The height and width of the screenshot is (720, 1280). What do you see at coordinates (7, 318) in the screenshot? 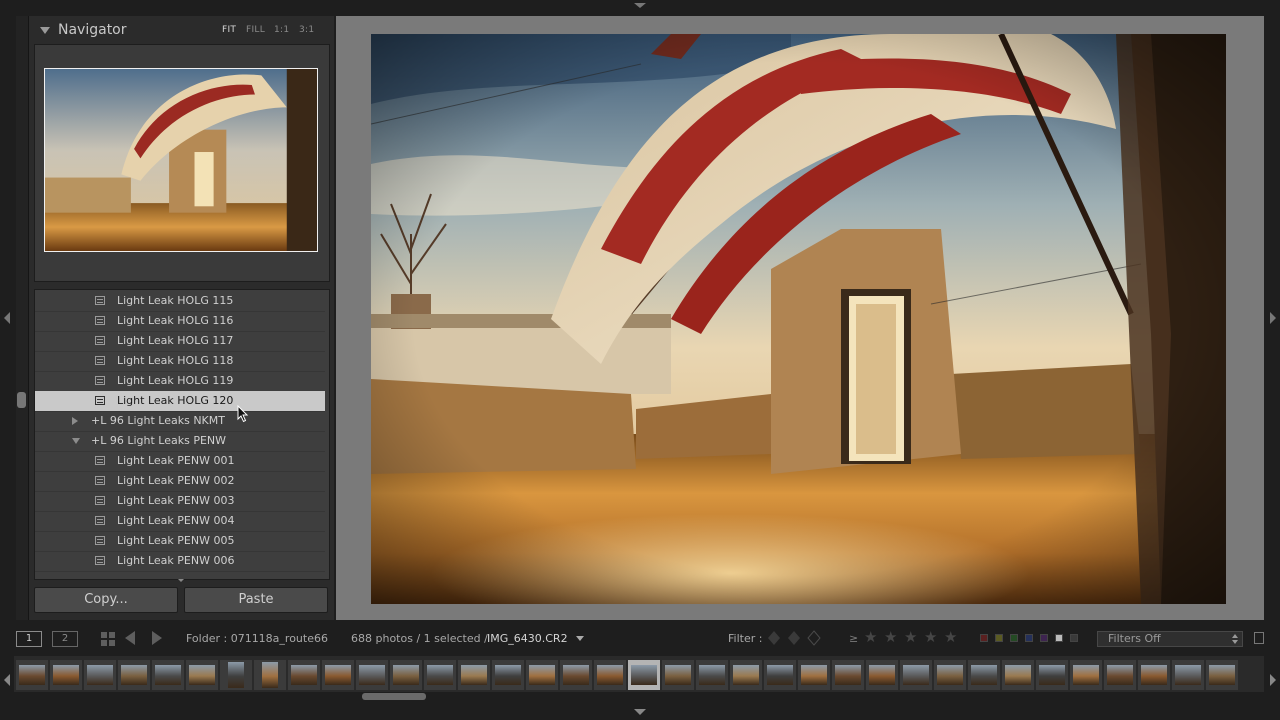
I see `left-panel-toggle-icon` at bounding box center [7, 318].